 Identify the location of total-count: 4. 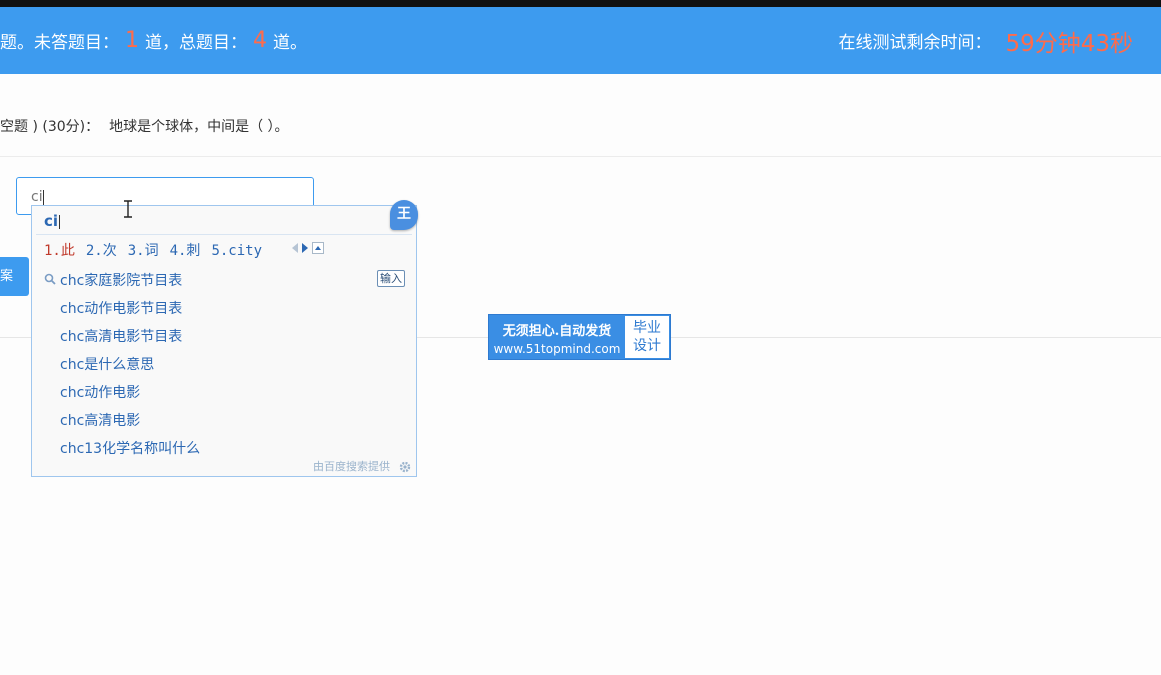
(260, 40).